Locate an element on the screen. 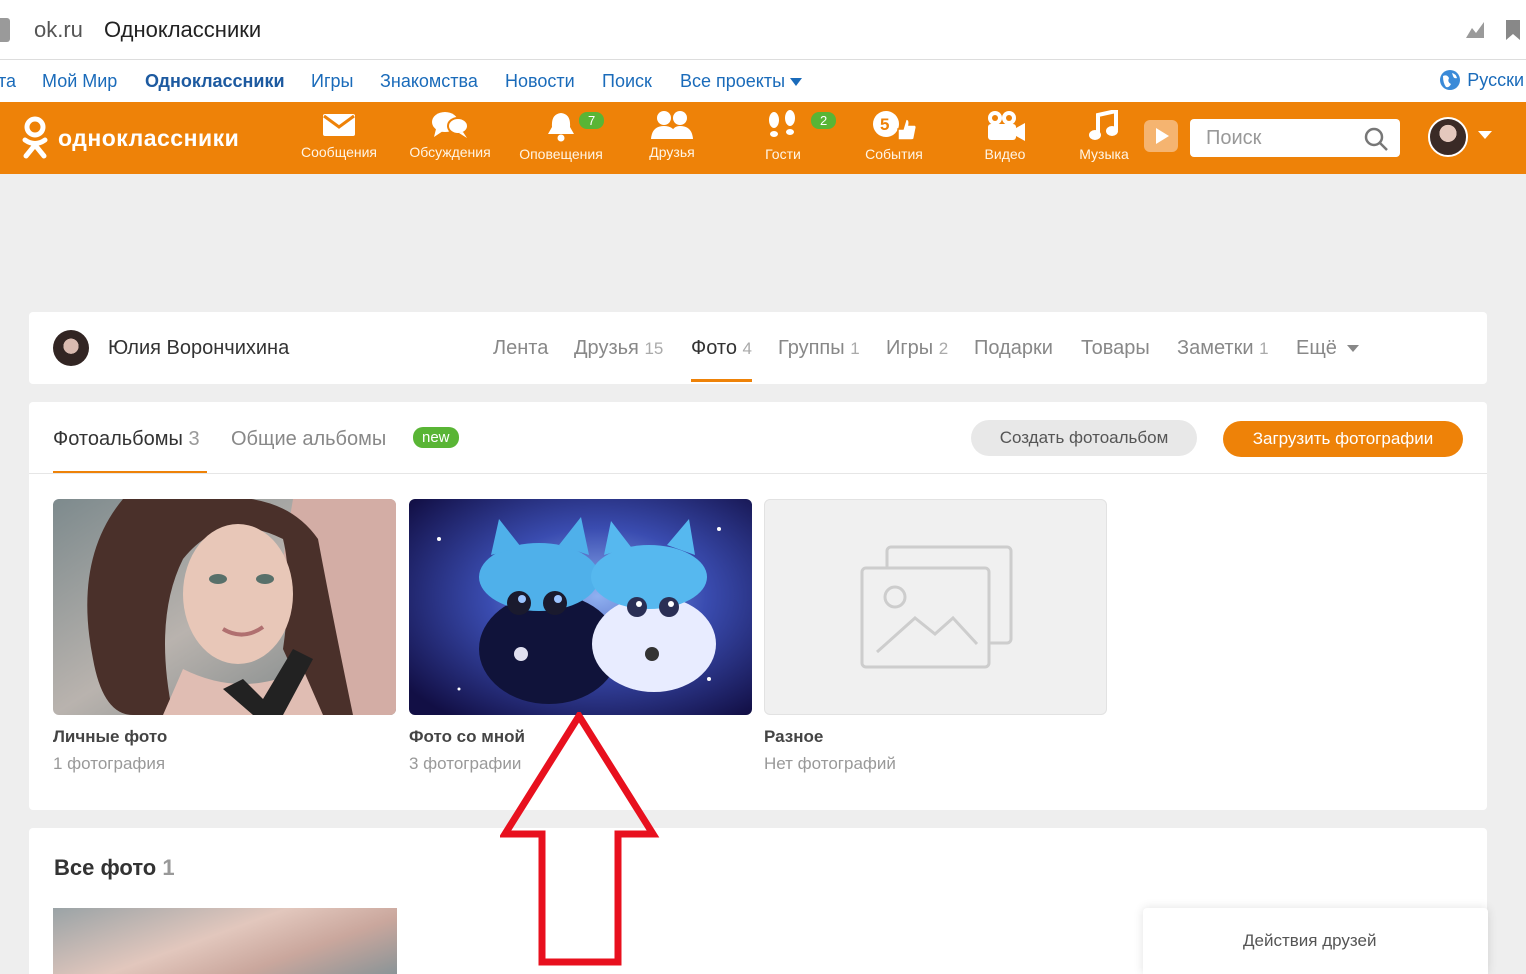 Image resolution: width=1526 pixels, height=974 pixels. guests-badge: 2 is located at coordinates (824, 120).